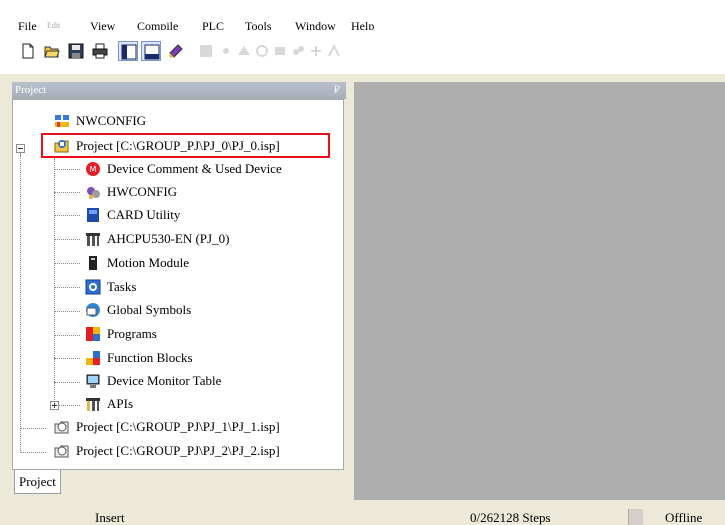 The image size is (725, 525). I want to click on hwconfig-label: HWCONFIG, so click(142, 191).